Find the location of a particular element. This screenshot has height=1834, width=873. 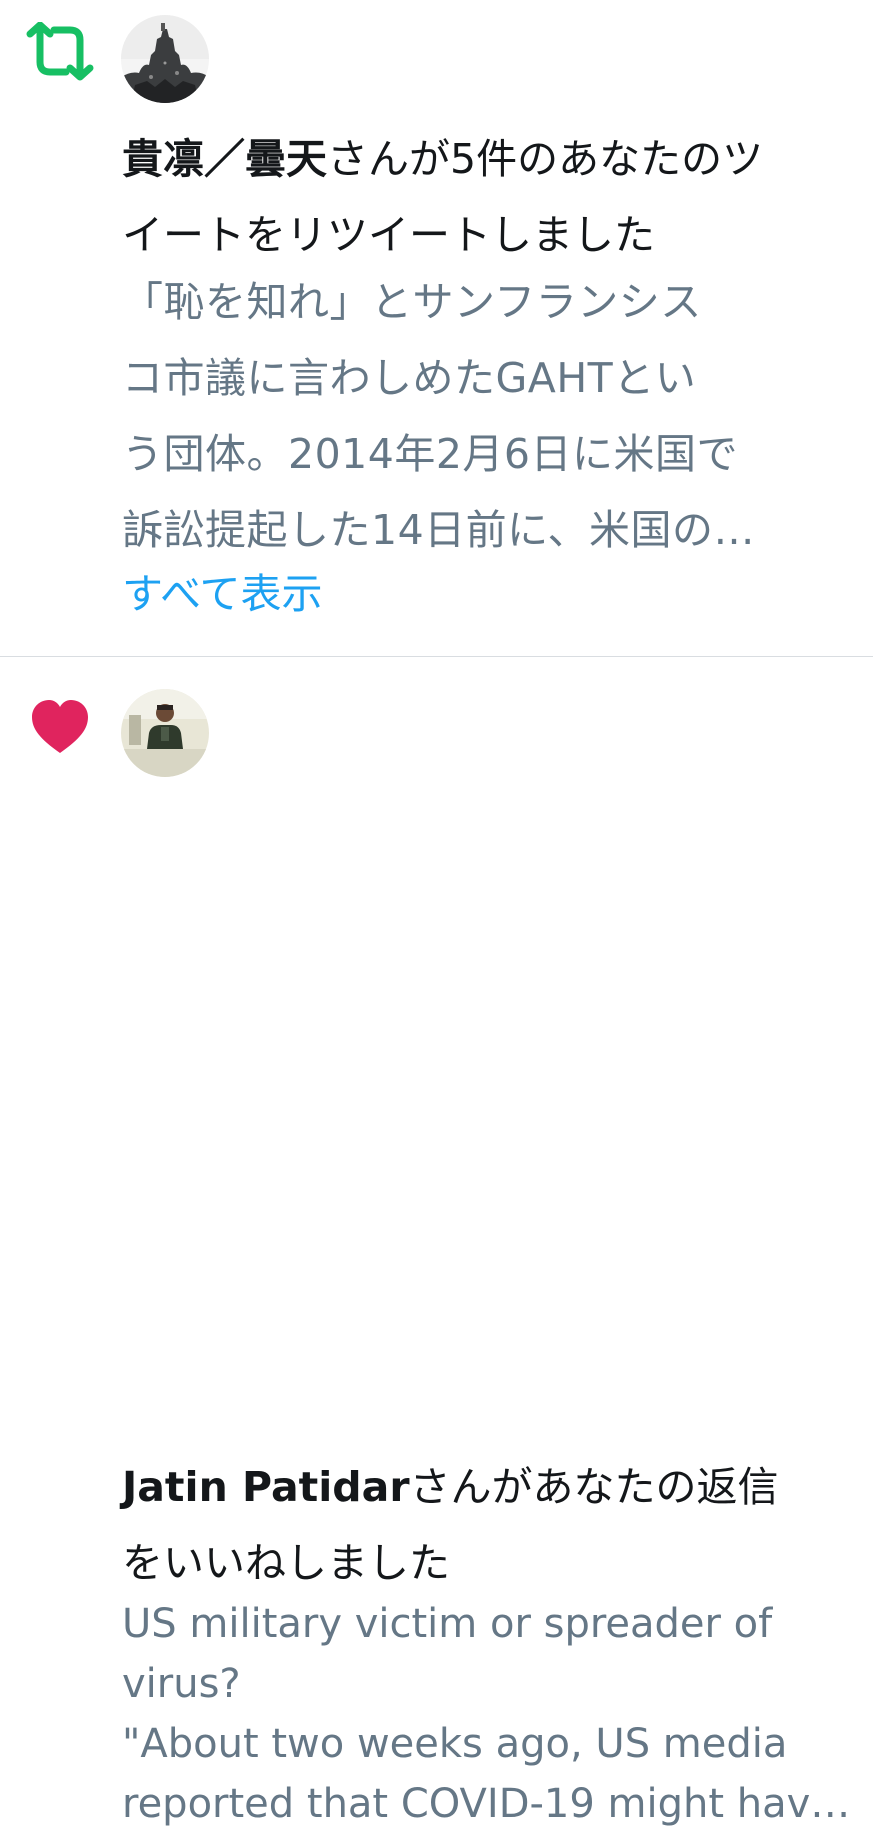

tweet-line: US military victim or spreader of is located at coordinates (447, 1624).